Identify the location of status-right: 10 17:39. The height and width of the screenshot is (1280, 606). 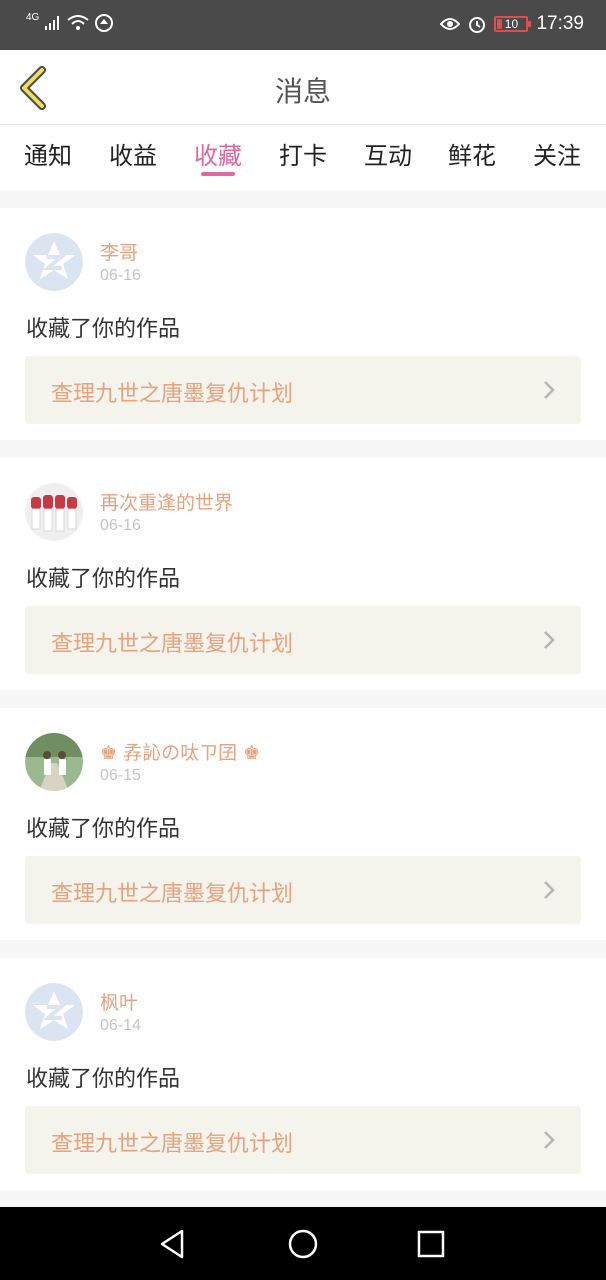
(512, 24).